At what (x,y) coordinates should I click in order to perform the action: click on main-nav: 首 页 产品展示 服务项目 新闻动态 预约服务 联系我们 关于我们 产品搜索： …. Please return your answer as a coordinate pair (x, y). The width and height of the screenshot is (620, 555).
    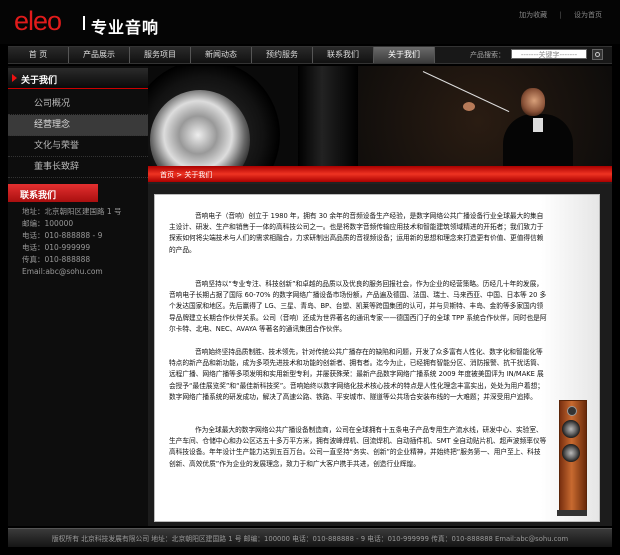
    Looking at the image, I should click on (310, 55).